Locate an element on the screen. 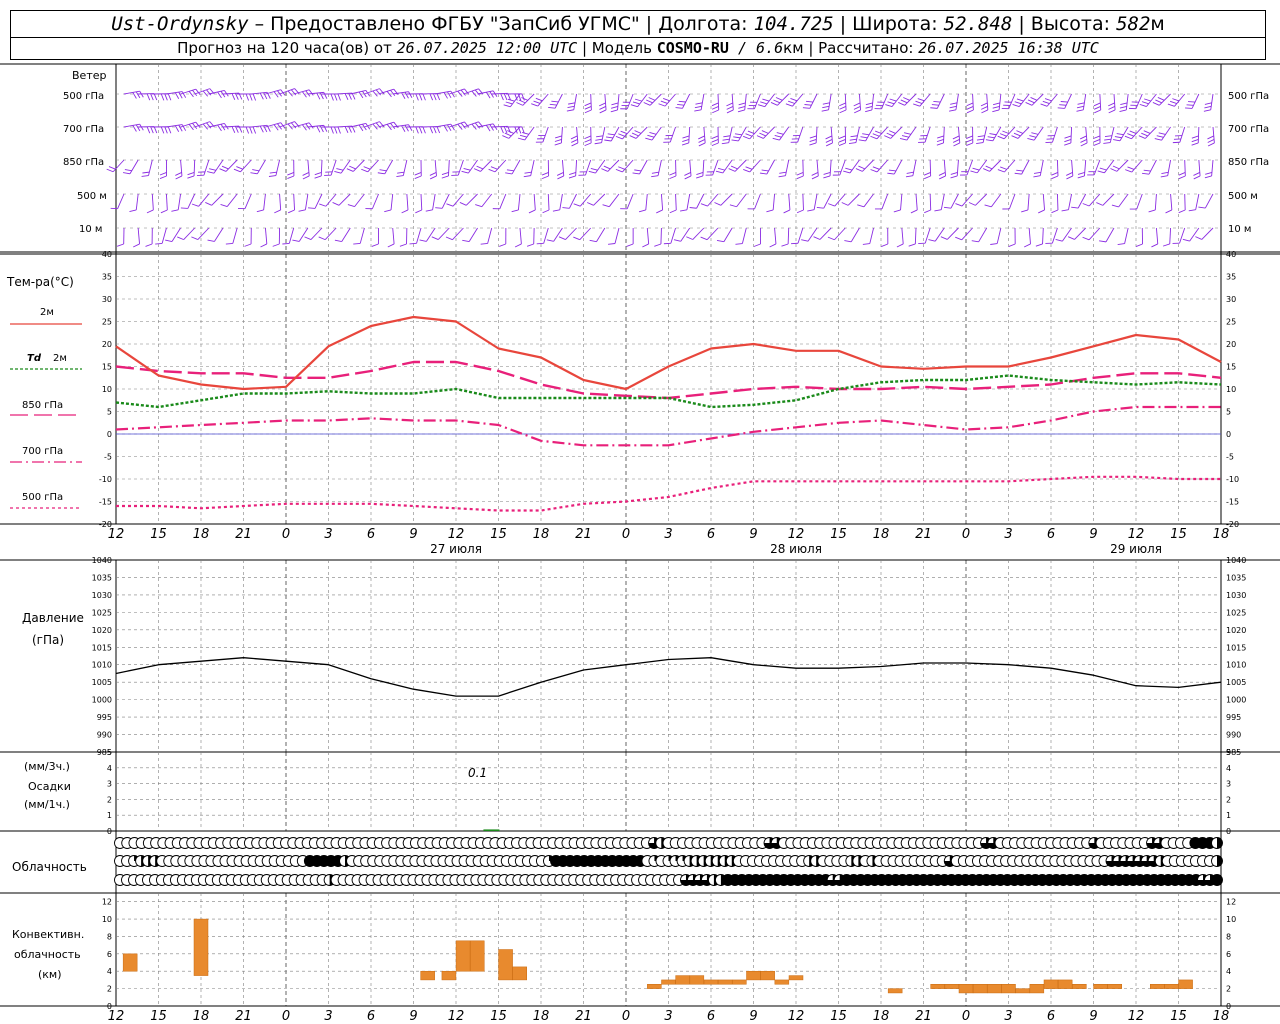  press-ytick-right: 1010 is located at coordinates (1236, 665).